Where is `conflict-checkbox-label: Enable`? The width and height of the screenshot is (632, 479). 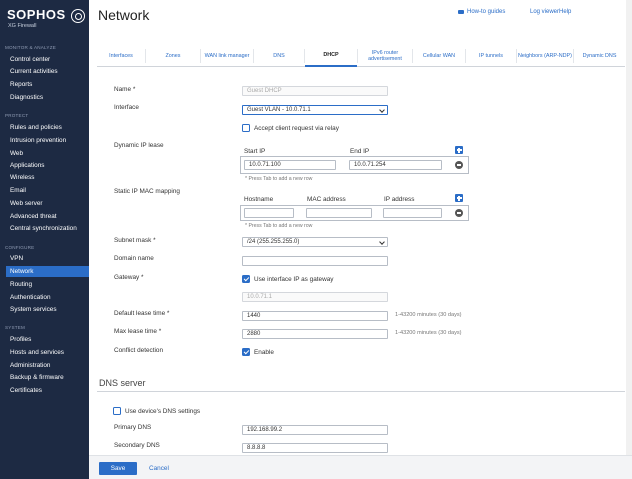 conflict-checkbox-label: Enable is located at coordinates (264, 352).